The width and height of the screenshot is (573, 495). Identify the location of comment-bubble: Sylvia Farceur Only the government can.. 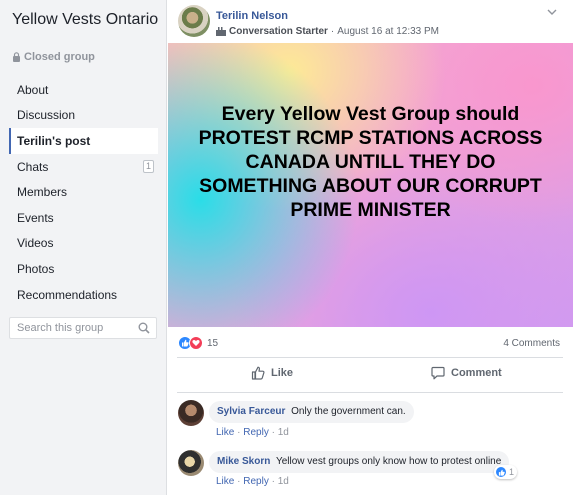
(311, 412).